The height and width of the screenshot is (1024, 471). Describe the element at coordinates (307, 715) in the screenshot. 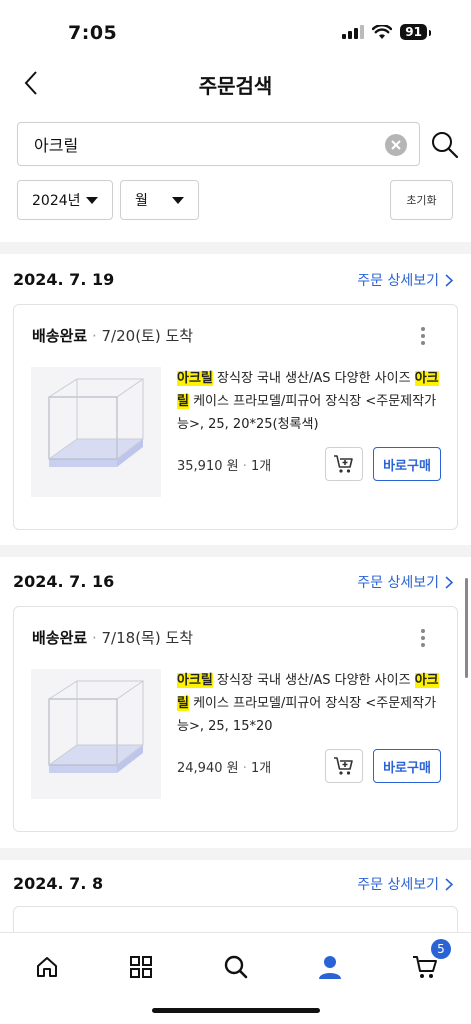

I see `product-name-part: 케이스 프라모델/피규어 장식장 <주문제작가능>, 25, 15*20` at that location.